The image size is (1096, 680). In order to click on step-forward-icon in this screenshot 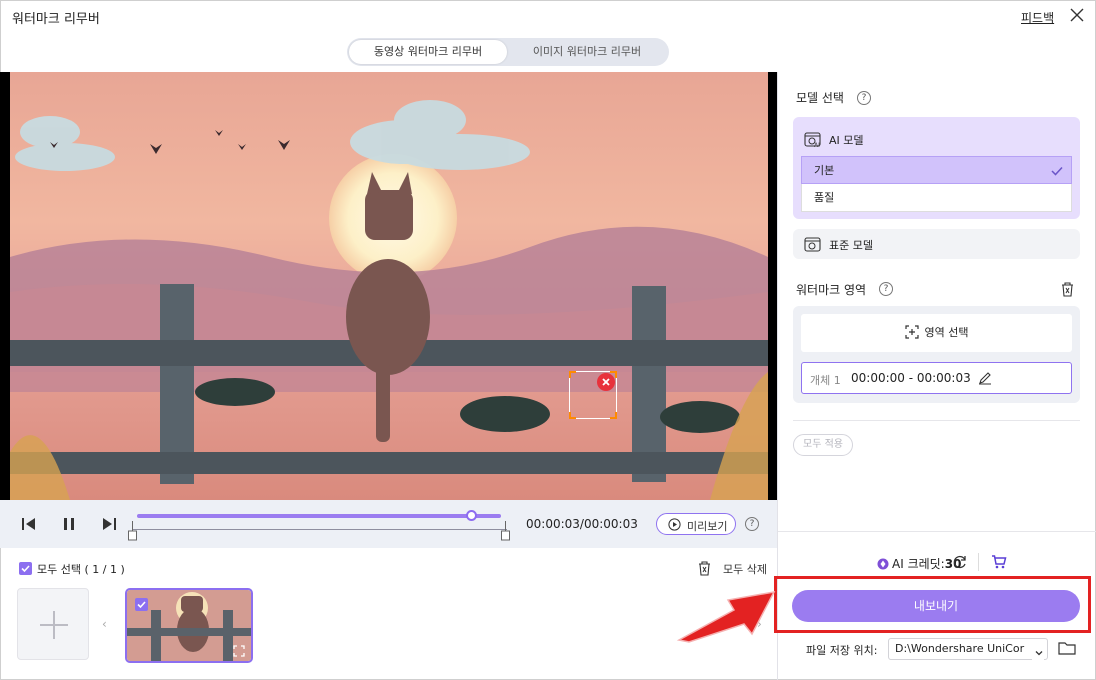, I will do `click(109, 524)`.